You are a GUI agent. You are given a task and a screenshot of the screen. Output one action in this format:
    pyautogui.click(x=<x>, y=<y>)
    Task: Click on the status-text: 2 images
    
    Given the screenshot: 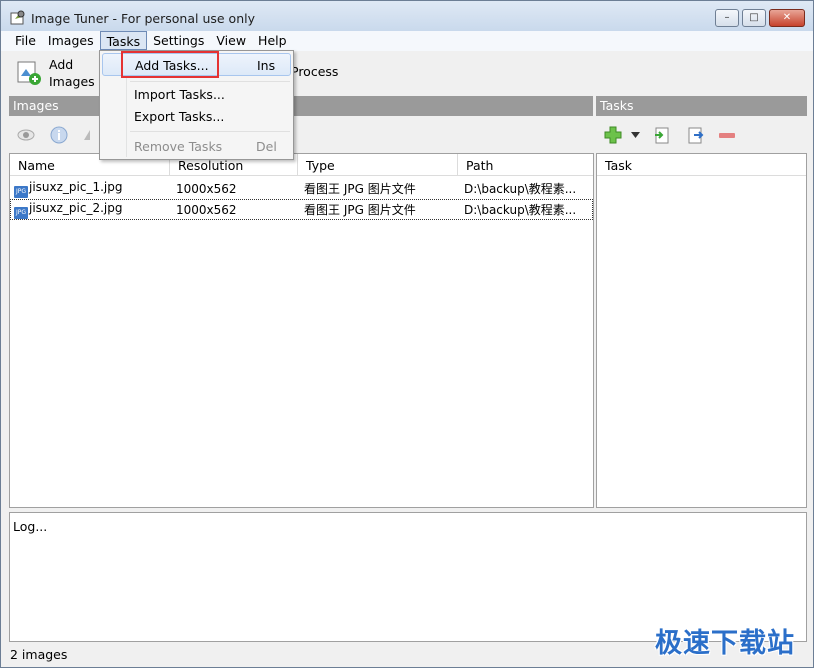 What is the action you would take?
    pyautogui.click(x=39, y=654)
    